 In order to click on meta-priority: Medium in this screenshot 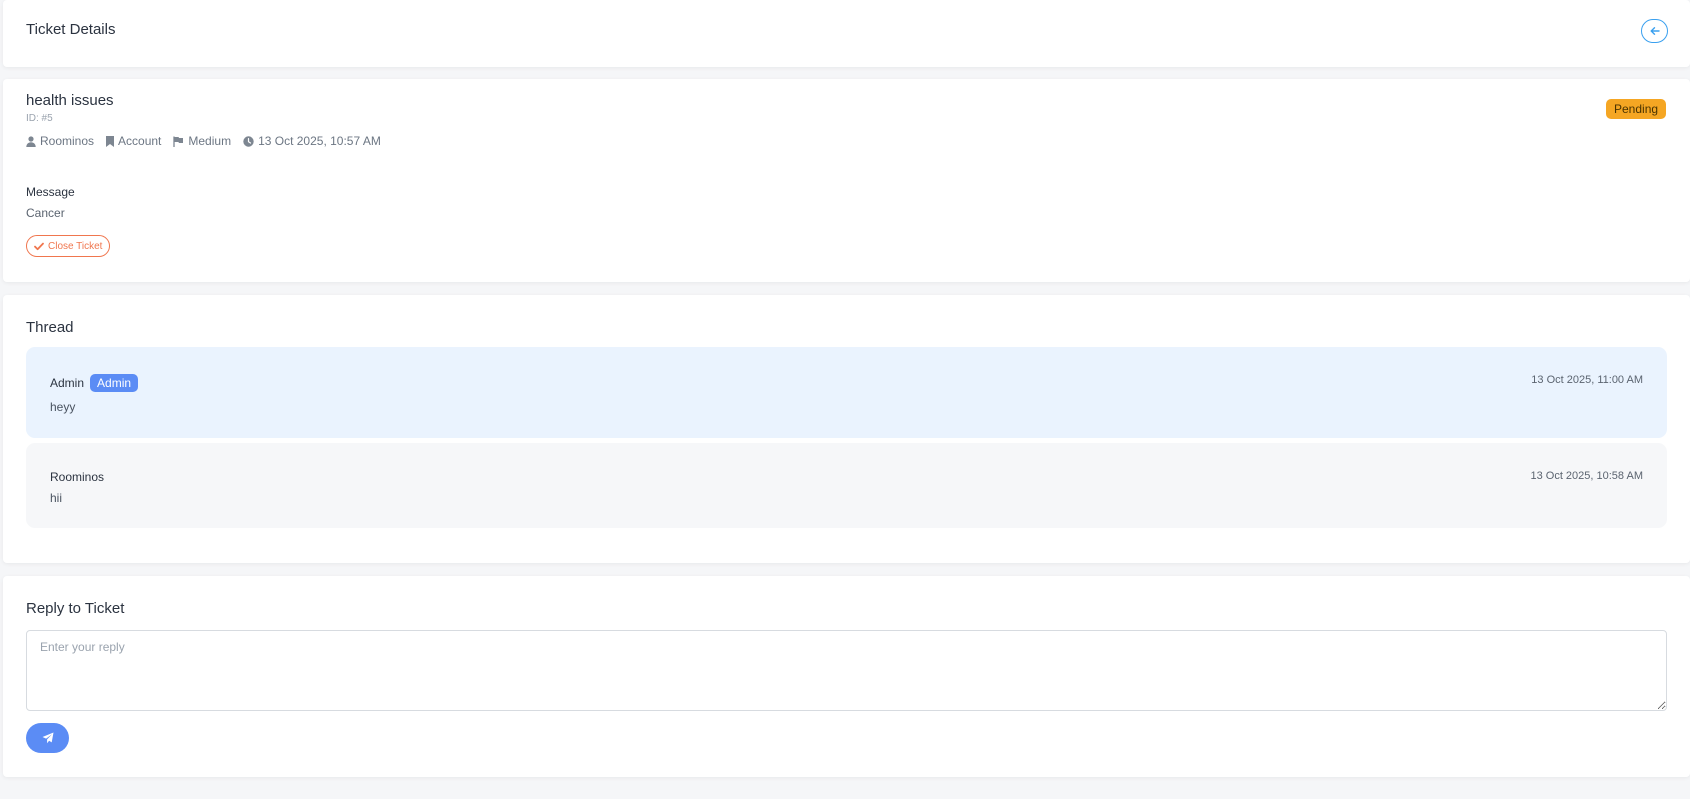, I will do `click(202, 141)`.